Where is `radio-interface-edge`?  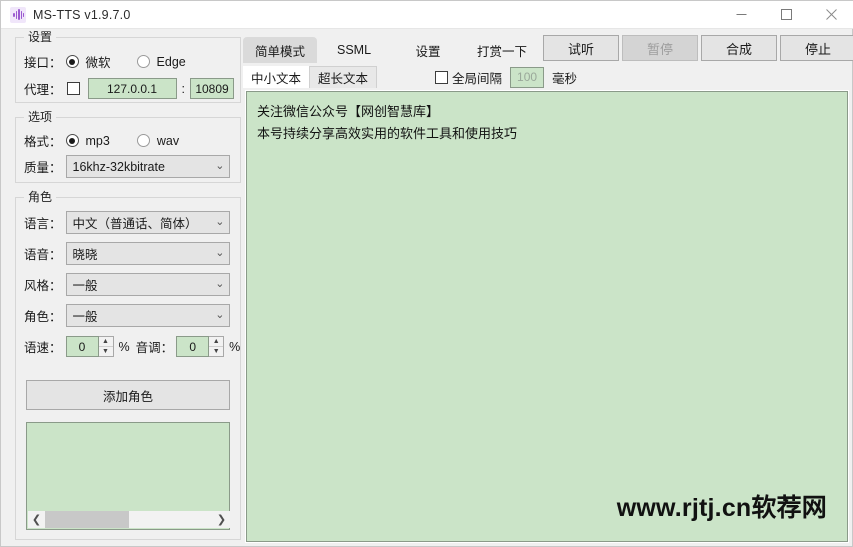
radio-interface-edge is located at coordinates (143, 61).